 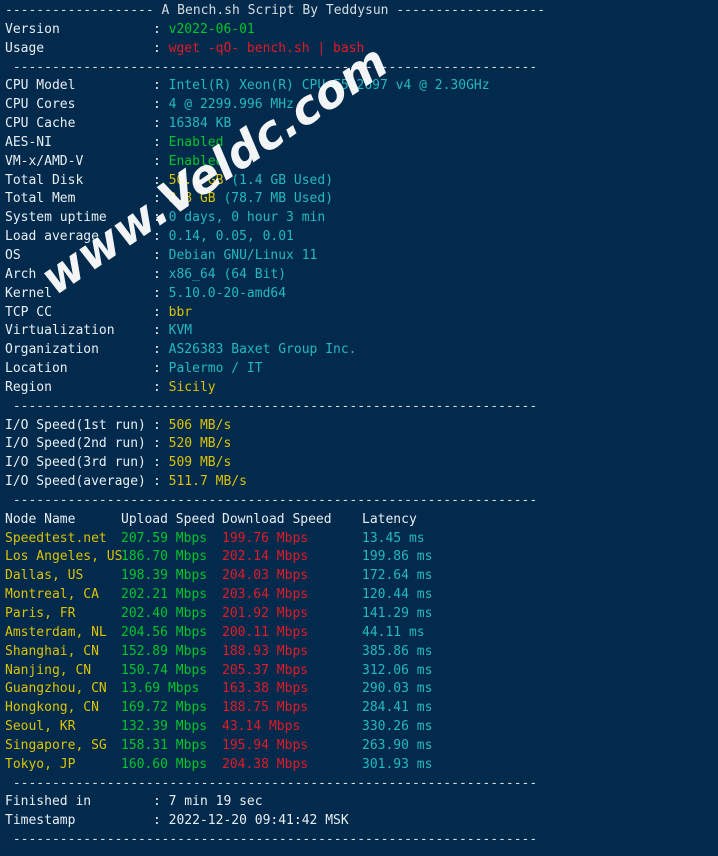 I want to click on info-value: 16384 KB, so click(x=200, y=124).